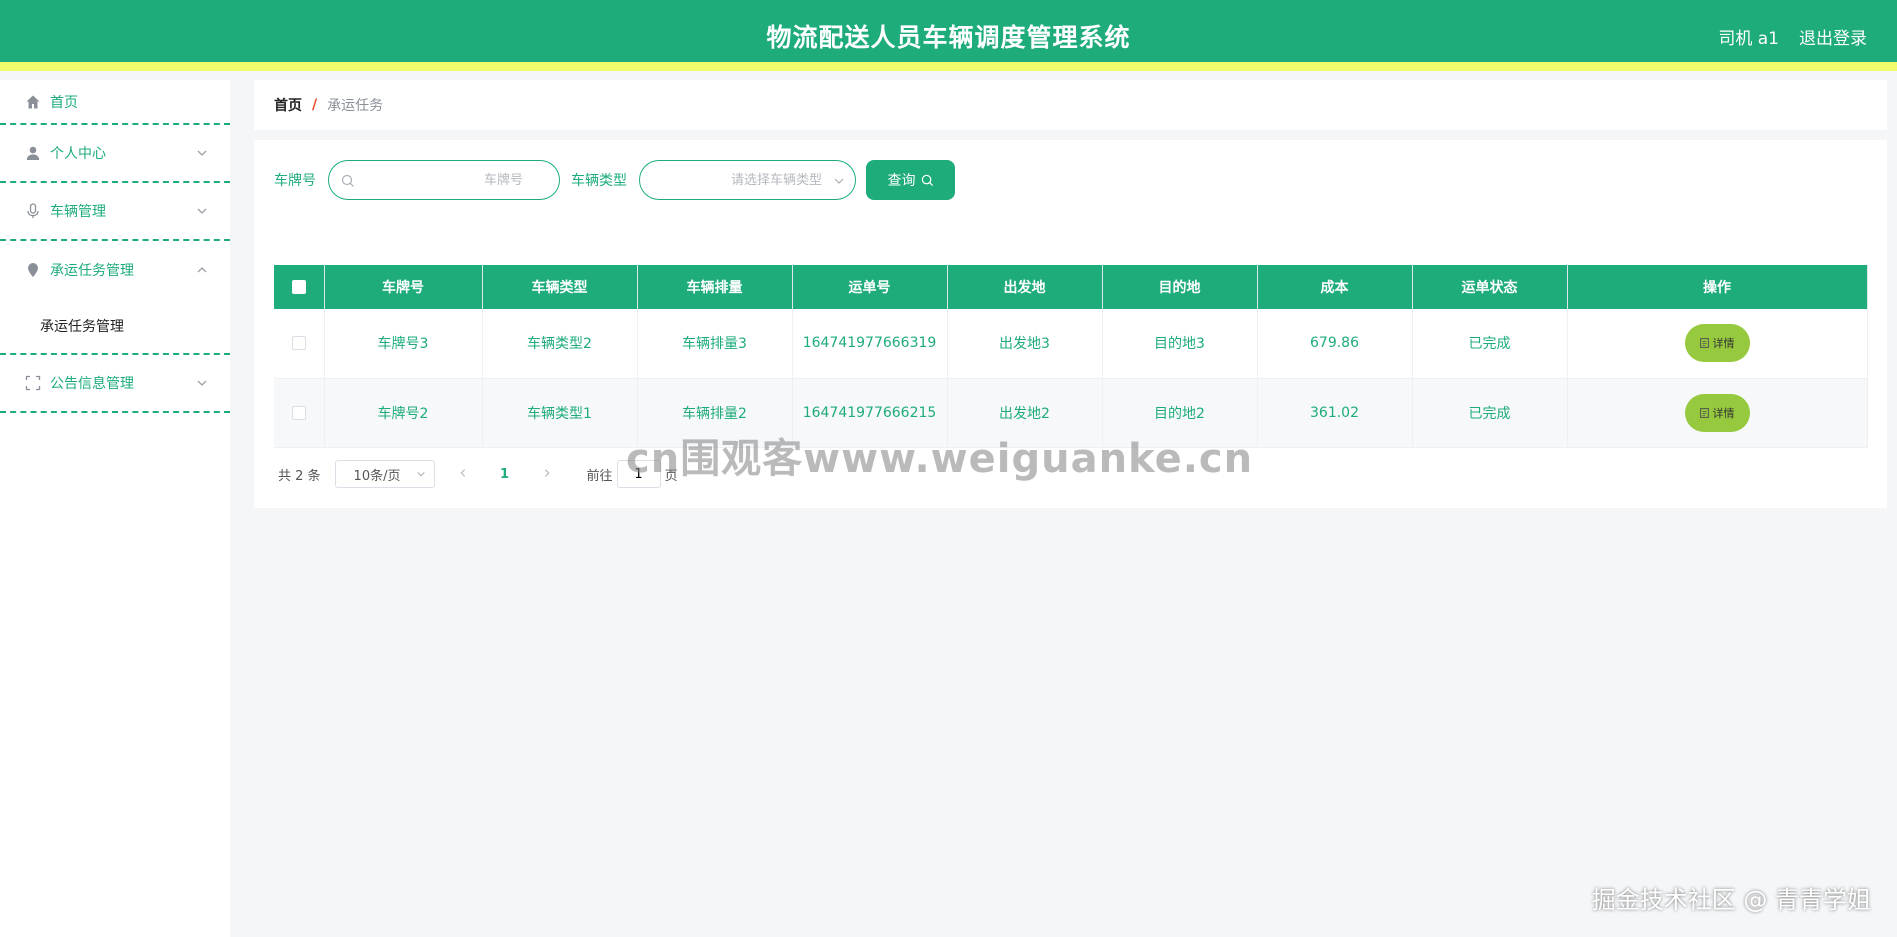  I want to click on pagination: 共 2 条 10条/页 1 前往 页, so click(478, 474).